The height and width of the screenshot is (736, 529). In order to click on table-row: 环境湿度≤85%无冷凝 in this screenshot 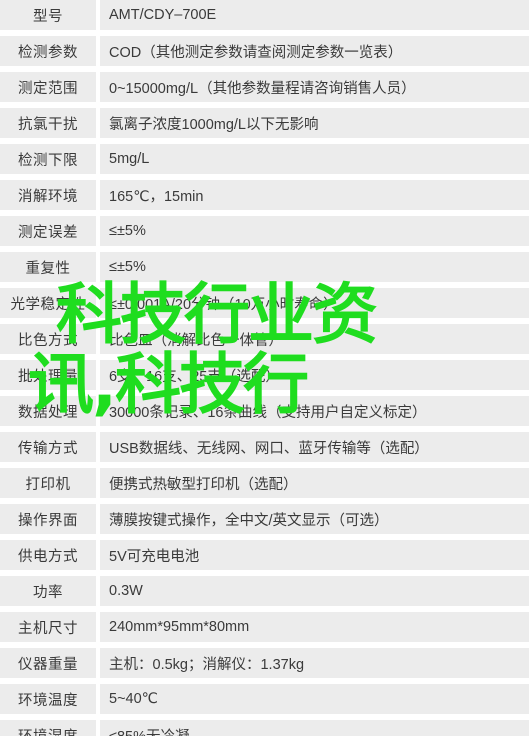, I will do `click(264, 728)`.